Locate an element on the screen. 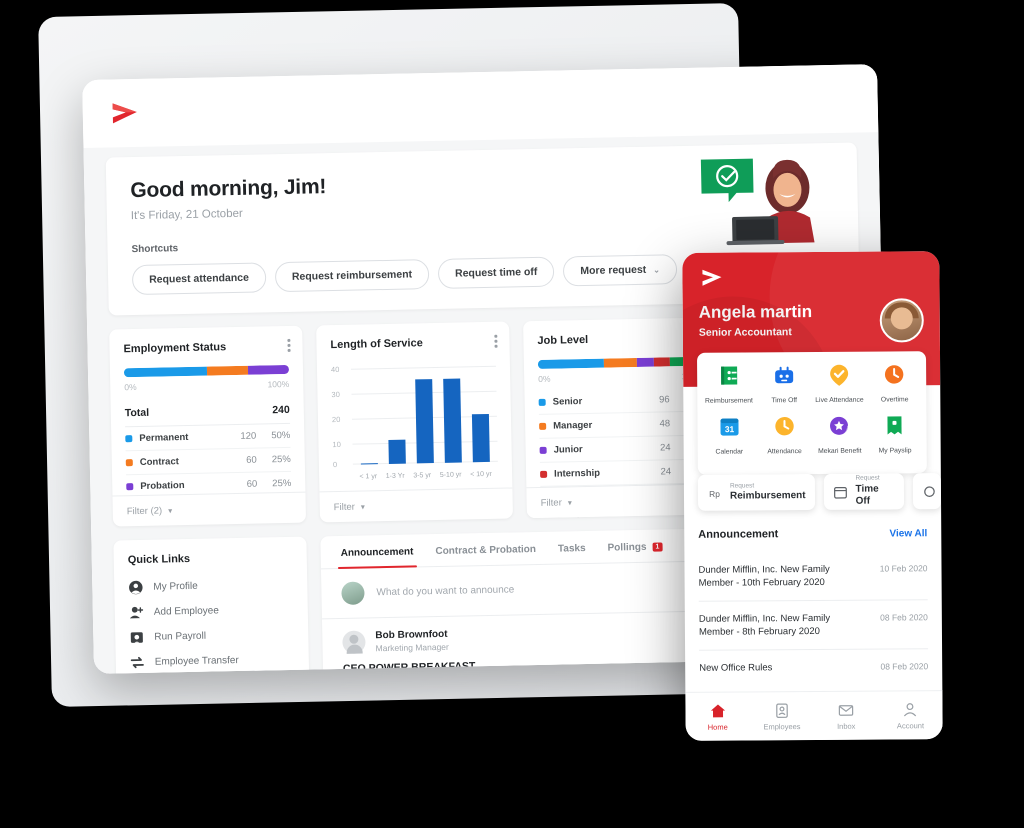  chart-bars is located at coordinates (424, 413).